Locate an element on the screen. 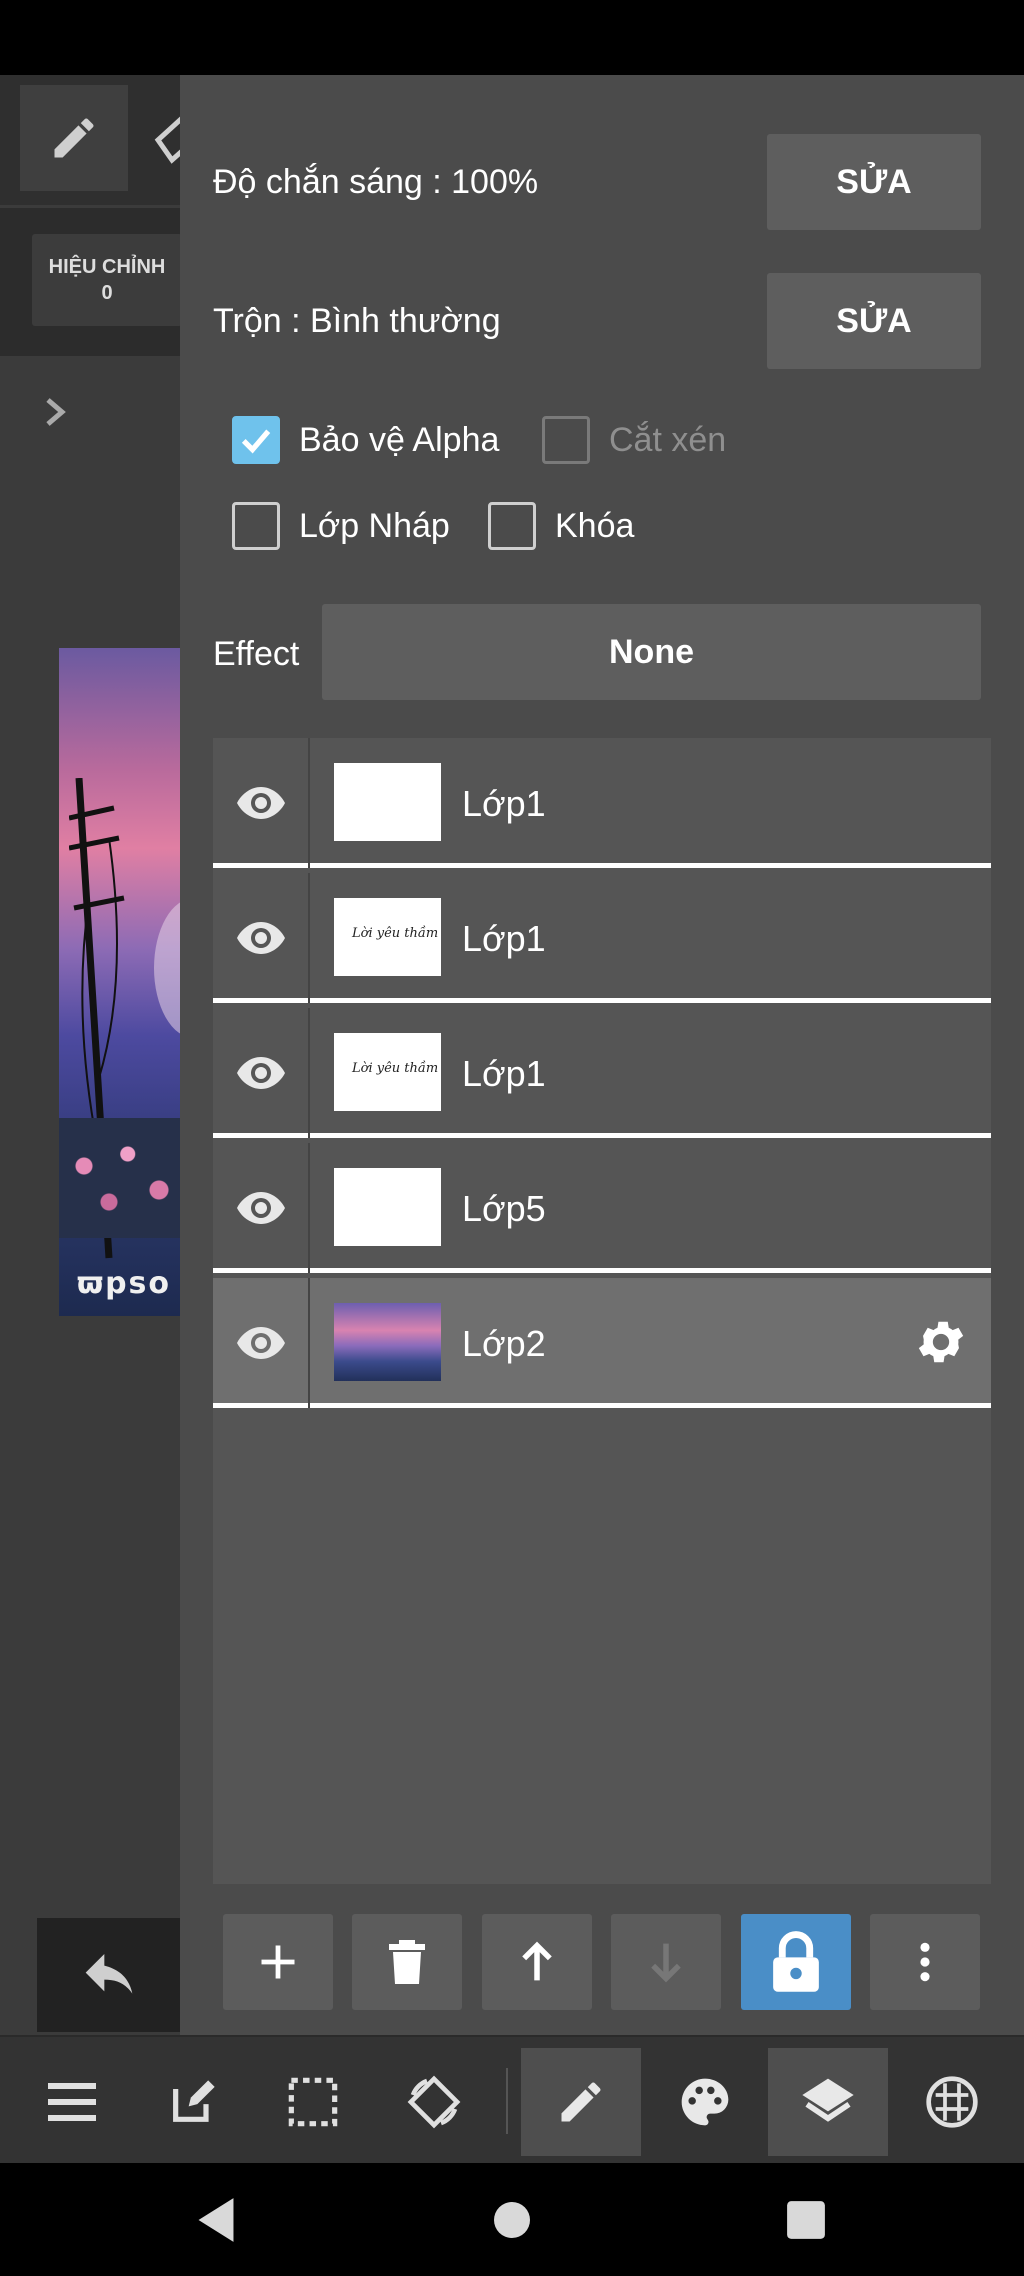 The width and height of the screenshot is (1024, 2276). delete-layer-button is located at coordinates (407, 1962).